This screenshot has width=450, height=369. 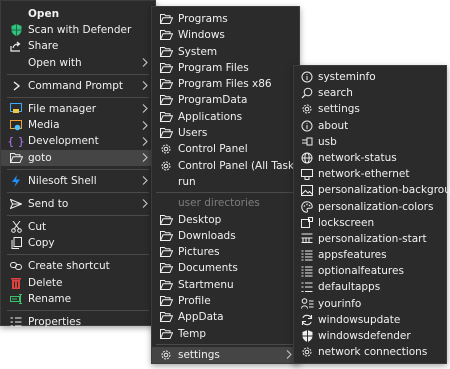 I want to click on gear-icon, so click(x=166, y=355).